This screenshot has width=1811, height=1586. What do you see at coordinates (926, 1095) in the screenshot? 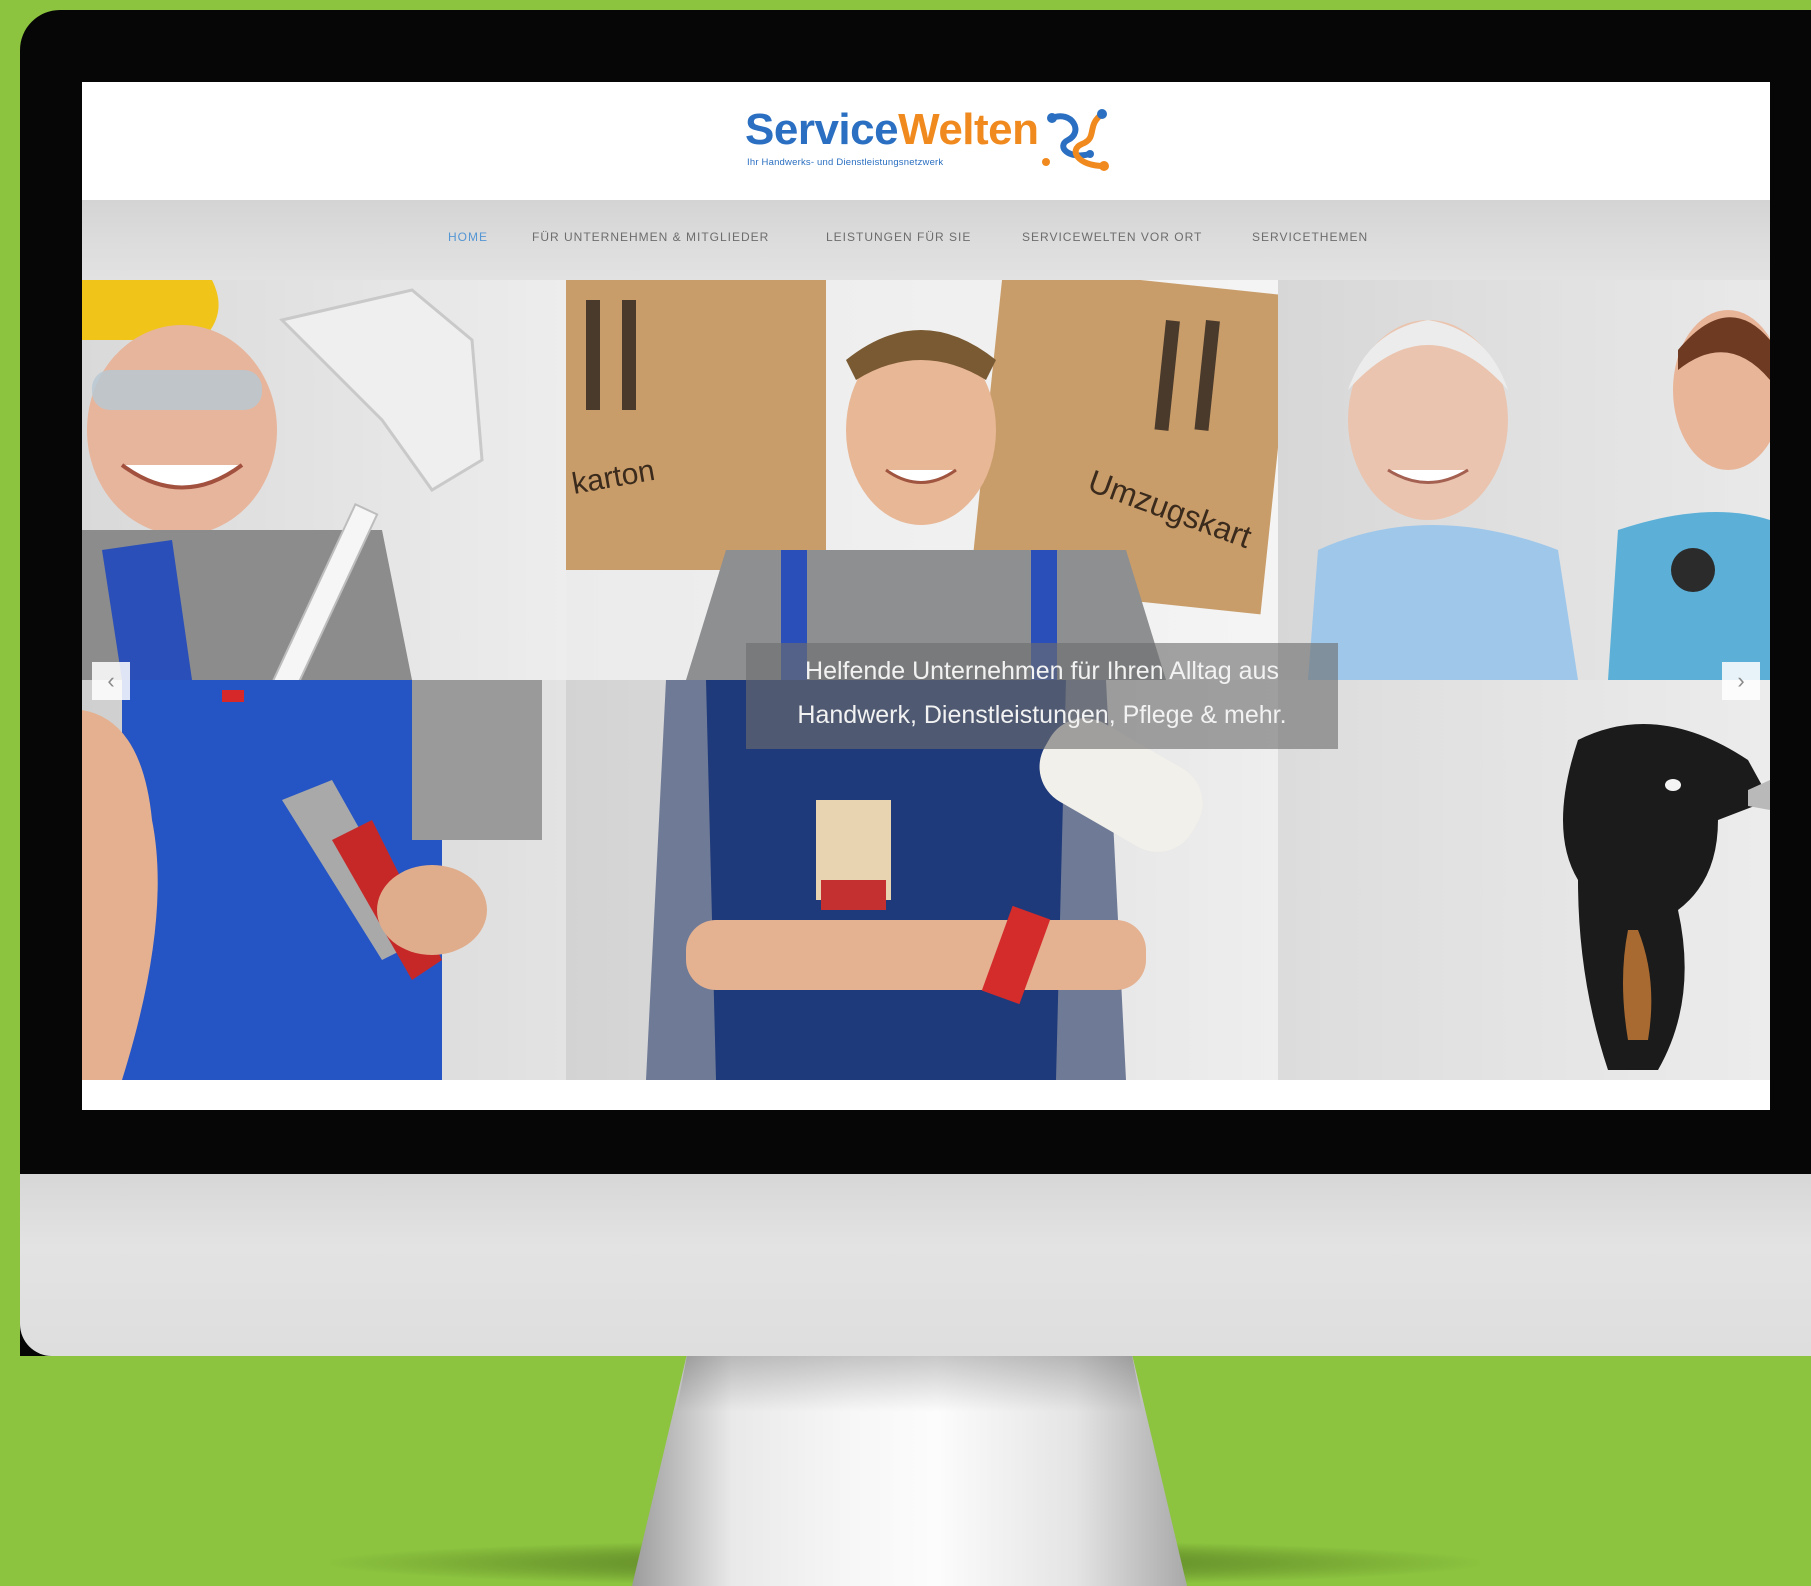
I see `content-below-fold` at bounding box center [926, 1095].